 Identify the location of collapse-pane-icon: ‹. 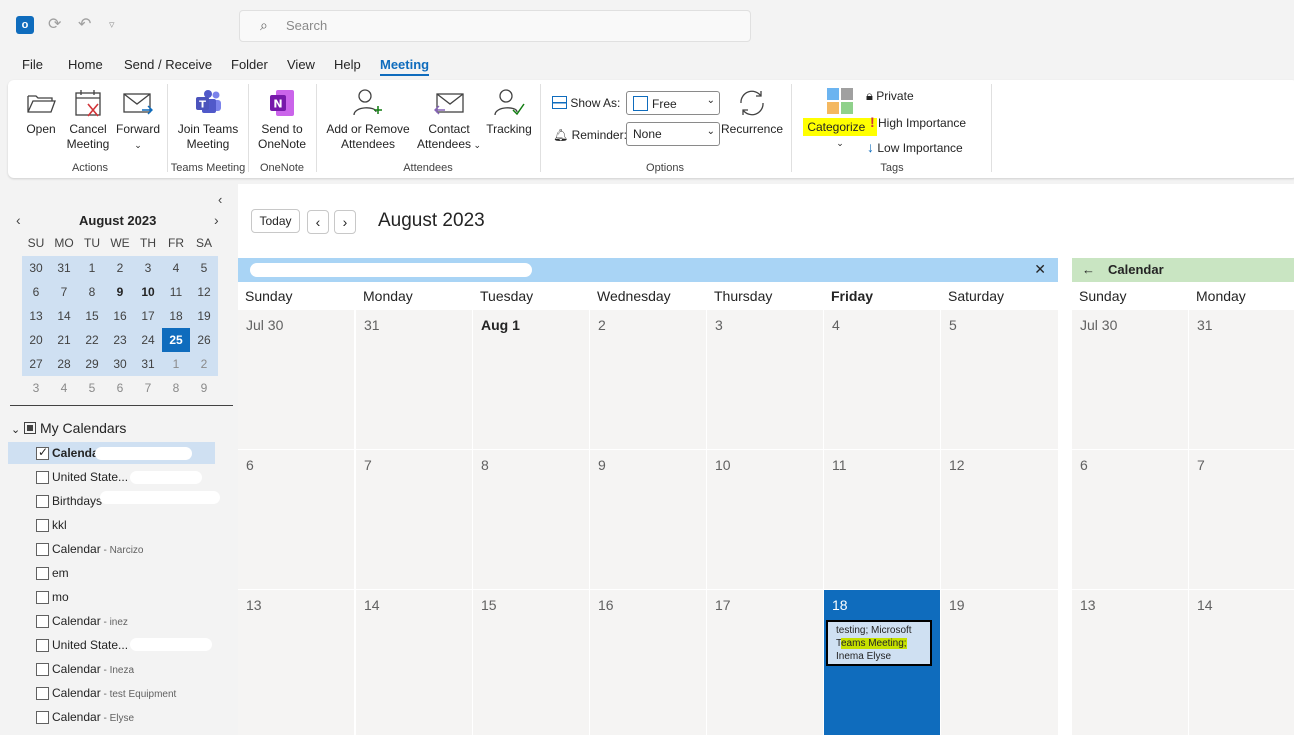
(220, 199).